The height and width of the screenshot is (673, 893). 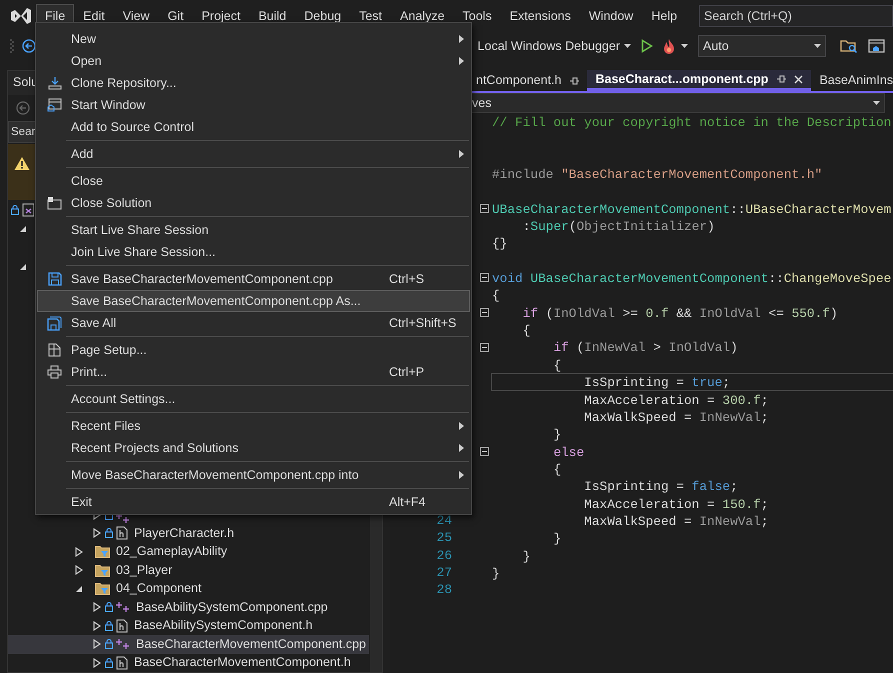 What do you see at coordinates (188, 589) in the screenshot?
I see `tree-item: 04_Component` at bounding box center [188, 589].